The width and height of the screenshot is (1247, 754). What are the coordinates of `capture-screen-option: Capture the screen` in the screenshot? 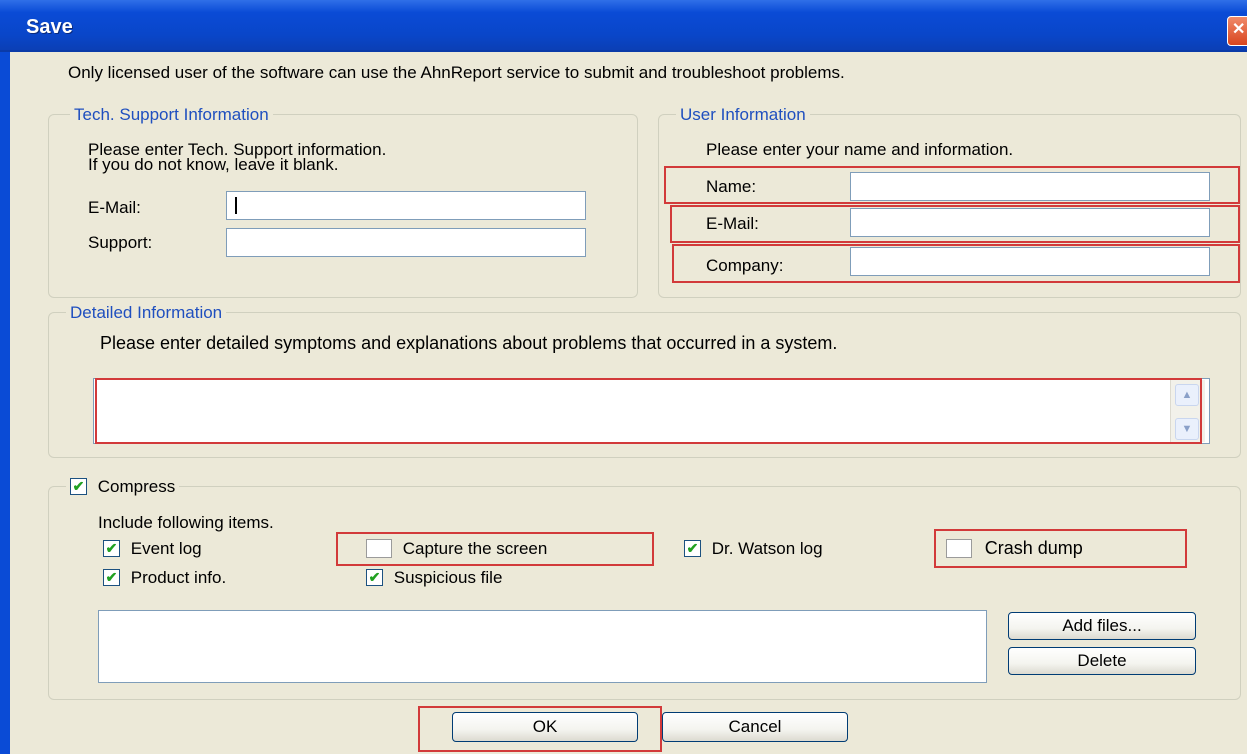 It's located at (456, 548).